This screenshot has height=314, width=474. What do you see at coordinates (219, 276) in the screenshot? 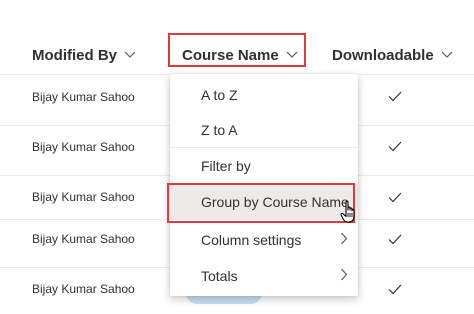
I see `menu-item-label: Totals` at bounding box center [219, 276].